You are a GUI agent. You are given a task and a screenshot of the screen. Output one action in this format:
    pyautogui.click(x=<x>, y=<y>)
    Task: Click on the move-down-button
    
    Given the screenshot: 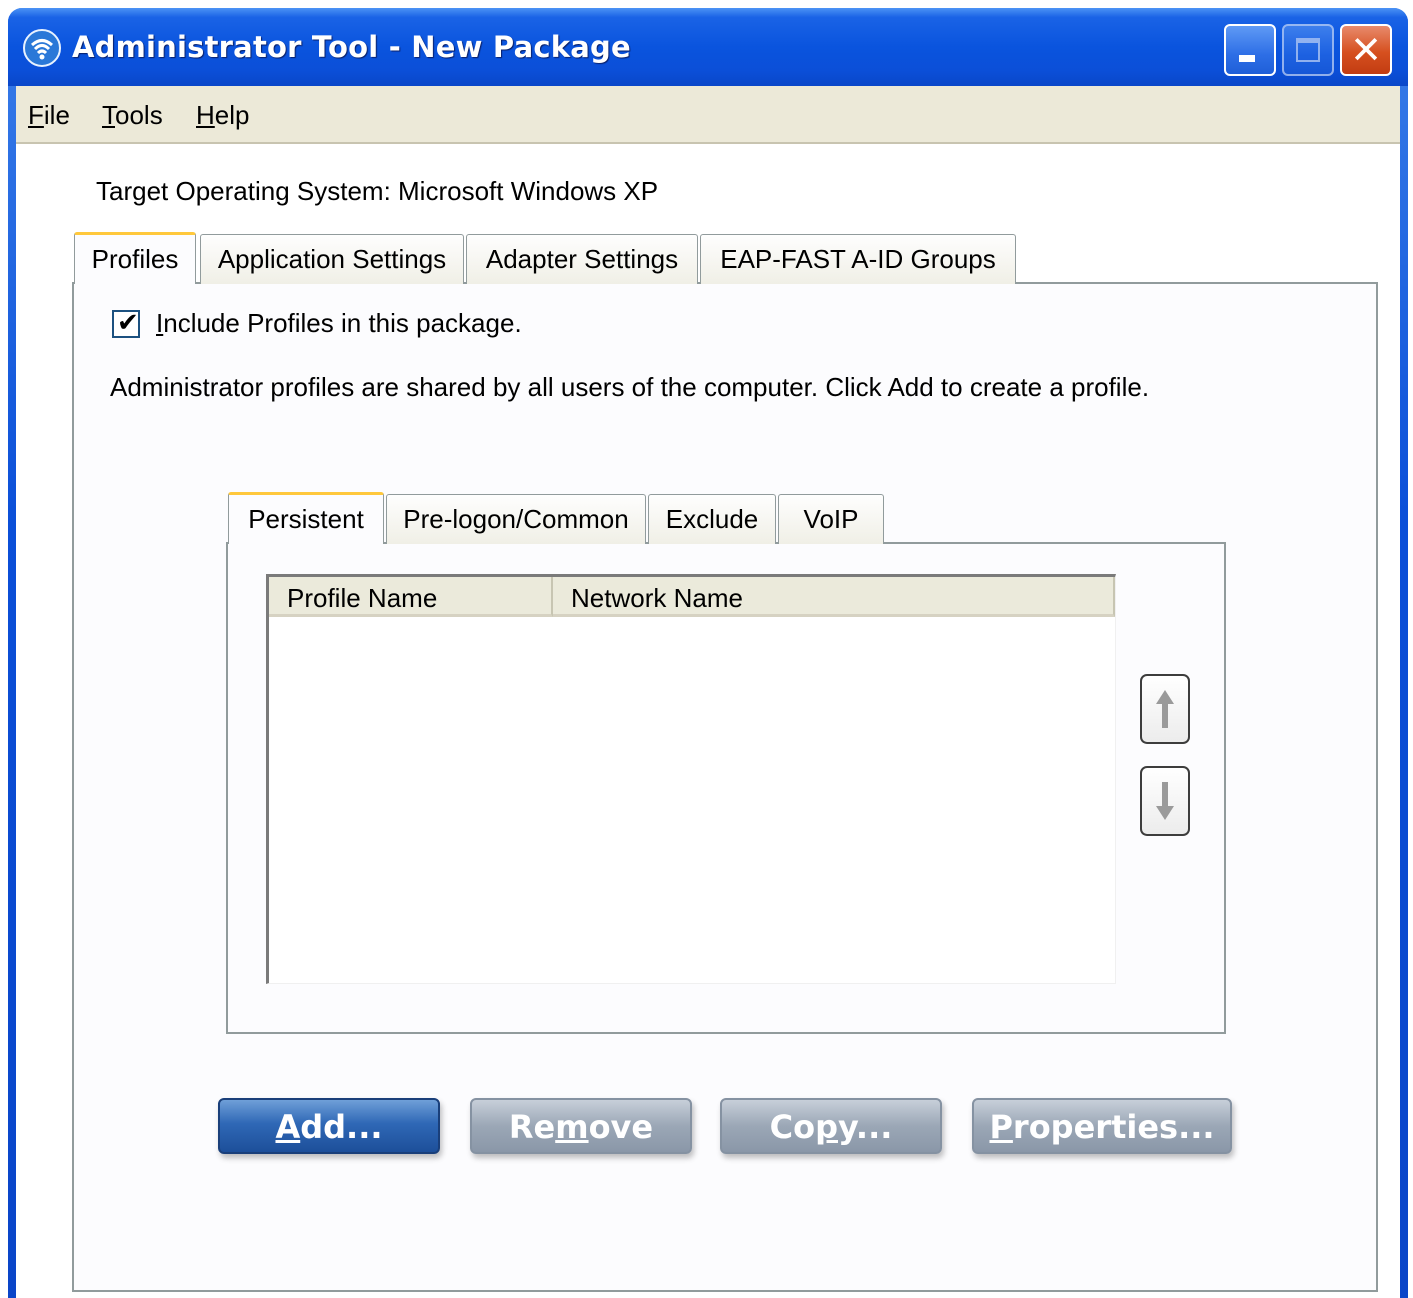 What is the action you would take?
    pyautogui.click(x=1165, y=801)
    